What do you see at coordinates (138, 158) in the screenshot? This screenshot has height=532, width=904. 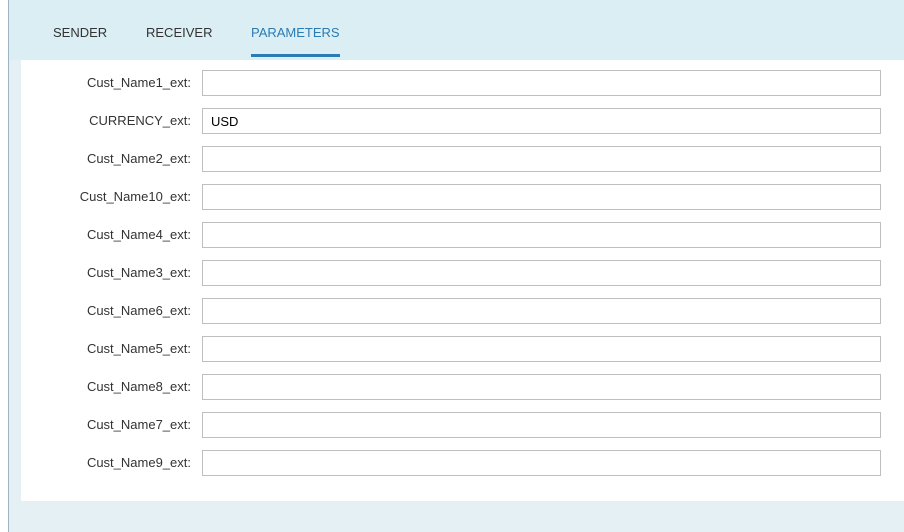 I see `parameter-label: Cust_Name2_ext:` at bounding box center [138, 158].